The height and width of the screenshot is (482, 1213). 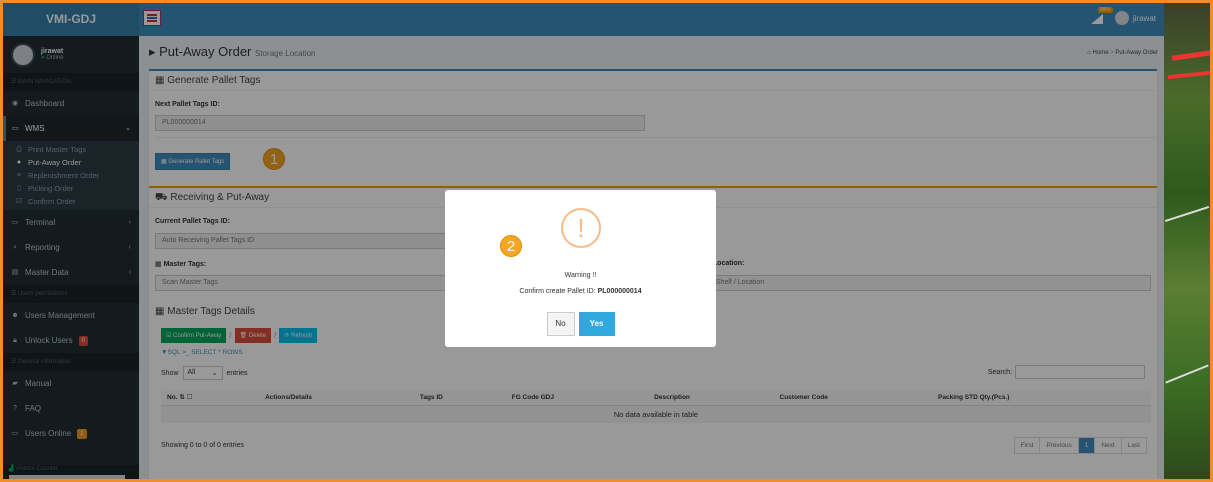 What do you see at coordinates (511, 246) in the screenshot?
I see `step-2-badge: 2` at bounding box center [511, 246].